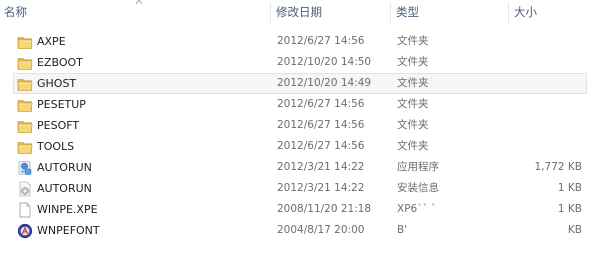 The height and width of the screenshot is (277, 602). I want to click on column-header-size: 大小, so click(556, 12).